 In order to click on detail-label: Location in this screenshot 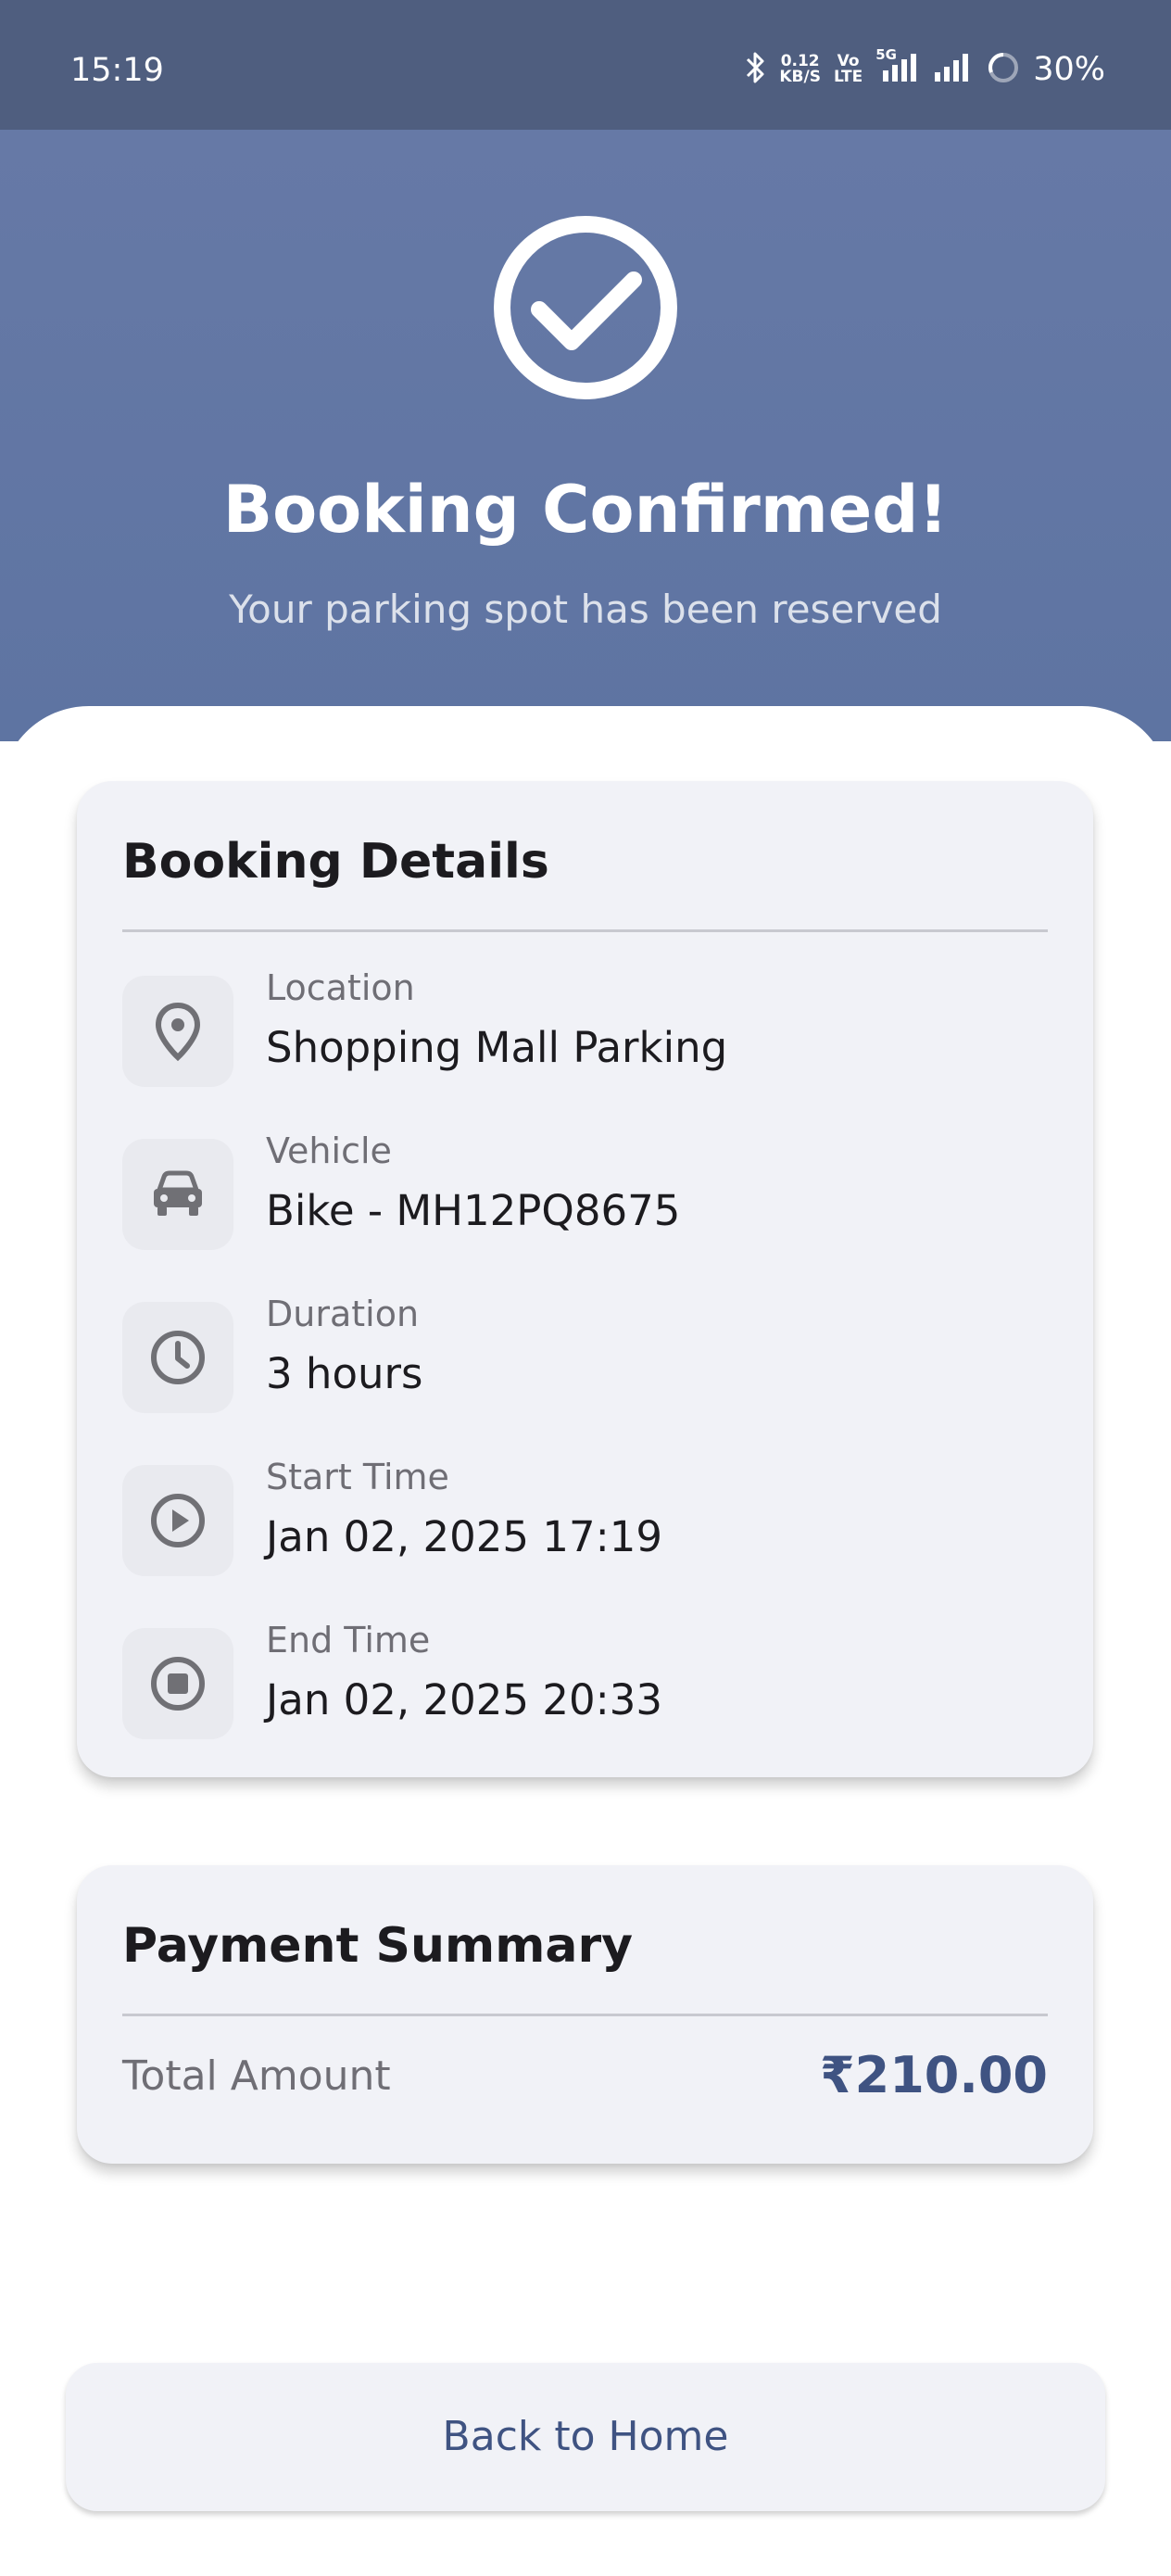, I will do `click(340, 987)`.